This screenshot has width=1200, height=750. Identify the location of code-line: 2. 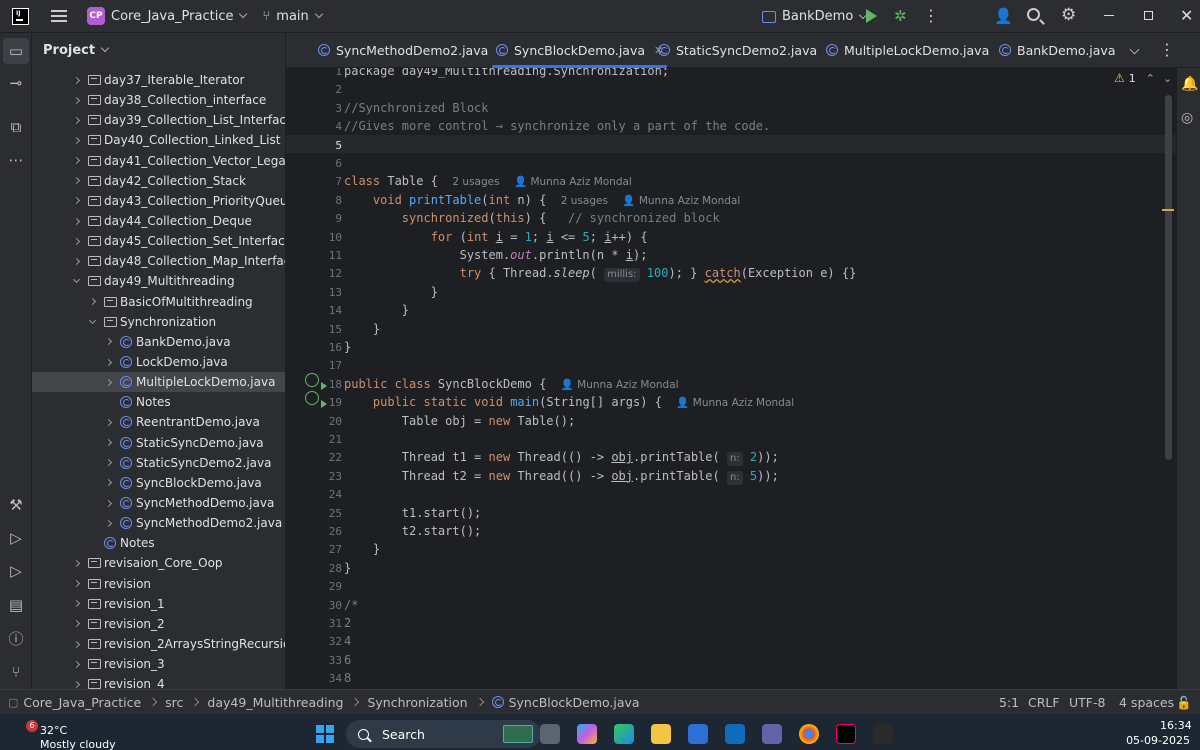
(347, 623).